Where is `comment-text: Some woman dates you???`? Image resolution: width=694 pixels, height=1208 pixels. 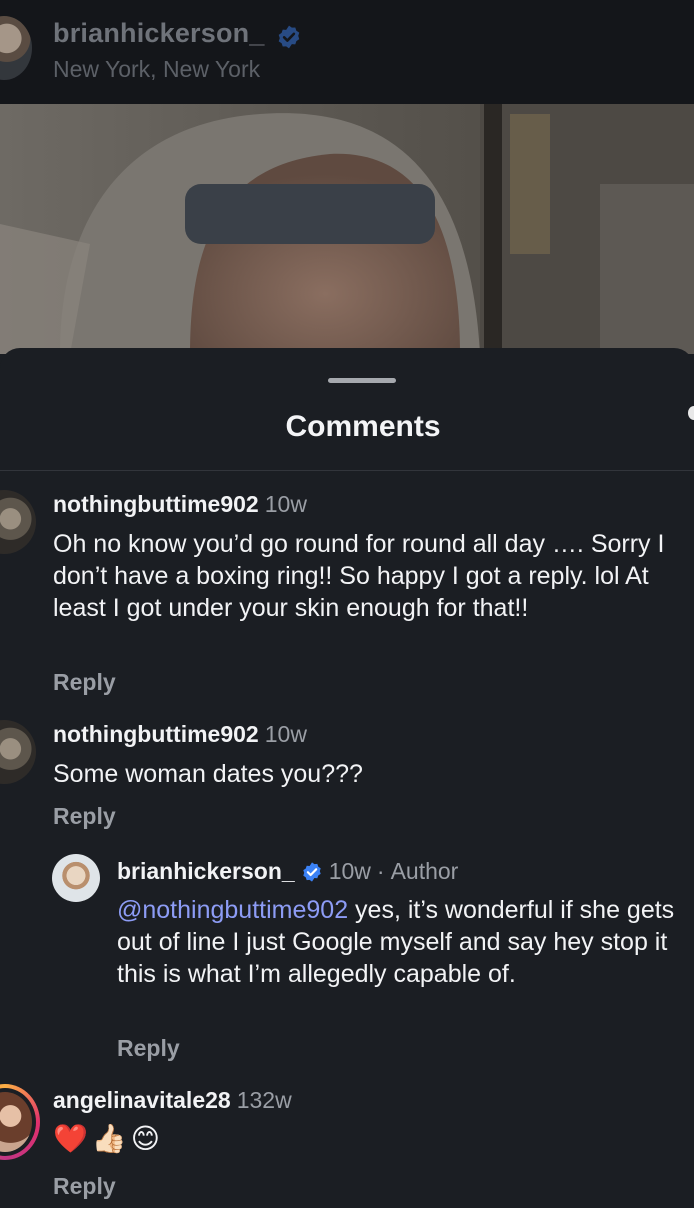 comment-text: Some woman dates you??? is located at coordinates (208, 774).